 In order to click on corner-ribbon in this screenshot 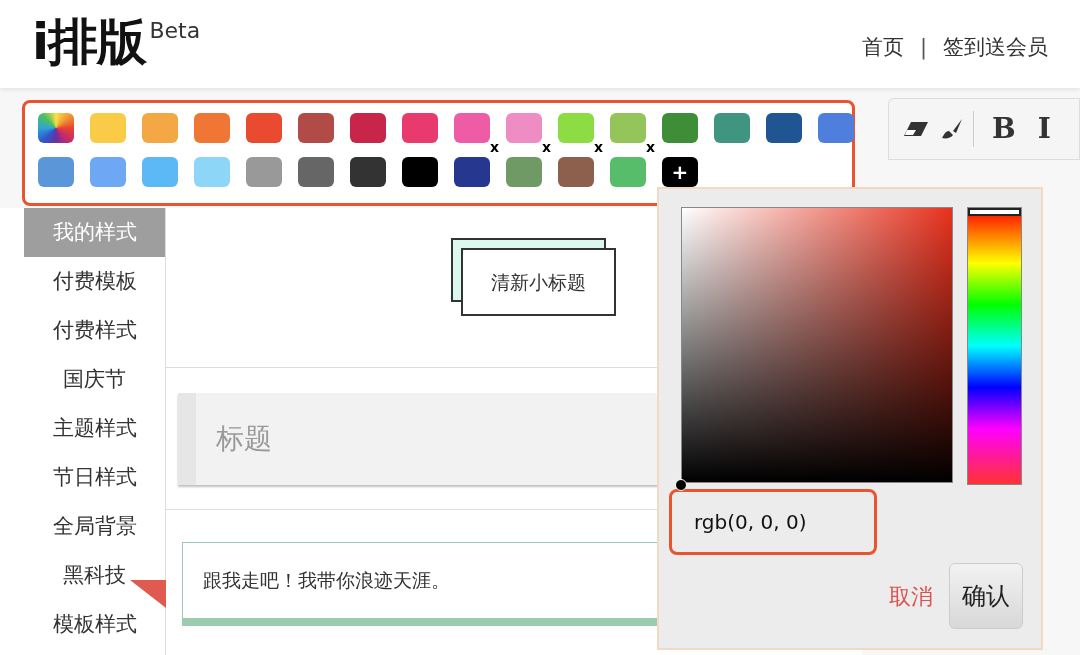, I will do `click(148, 594)`.